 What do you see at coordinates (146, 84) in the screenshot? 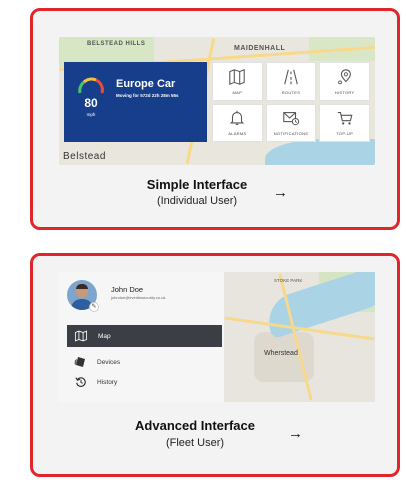
I see `vehicle-name: Europe Car` at bounding box center [146, 84].